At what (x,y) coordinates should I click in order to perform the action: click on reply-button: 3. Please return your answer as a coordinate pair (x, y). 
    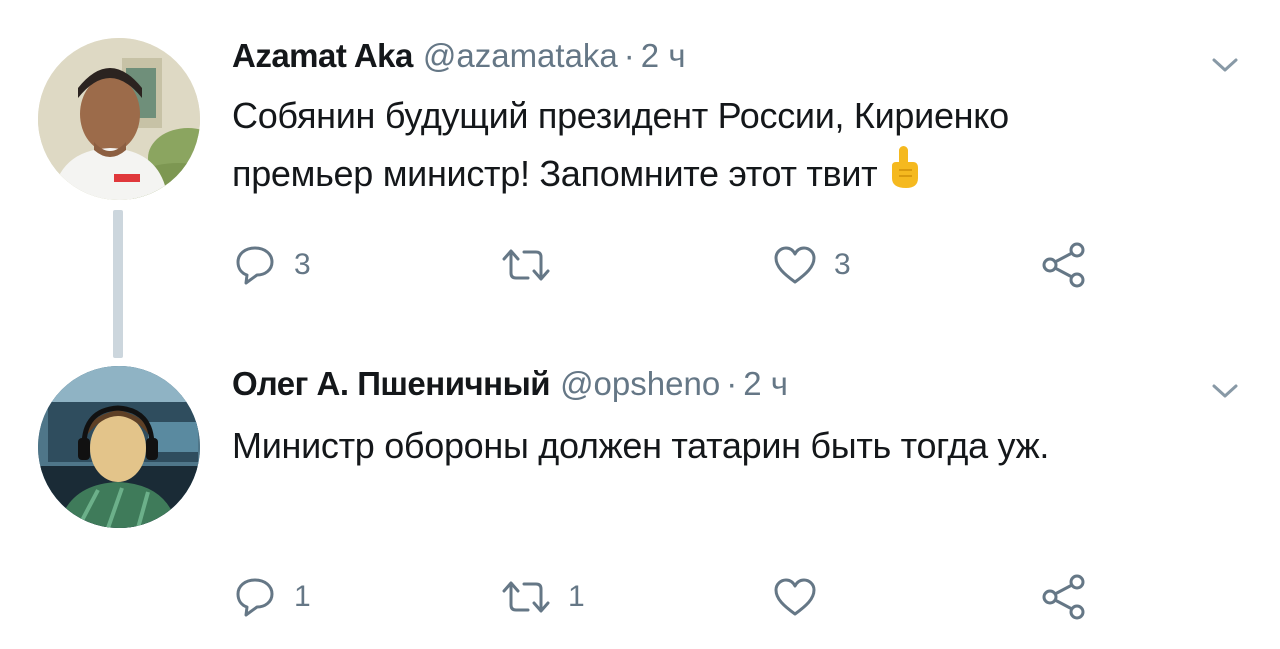
    Looking at the image, I should click on (271, 265).